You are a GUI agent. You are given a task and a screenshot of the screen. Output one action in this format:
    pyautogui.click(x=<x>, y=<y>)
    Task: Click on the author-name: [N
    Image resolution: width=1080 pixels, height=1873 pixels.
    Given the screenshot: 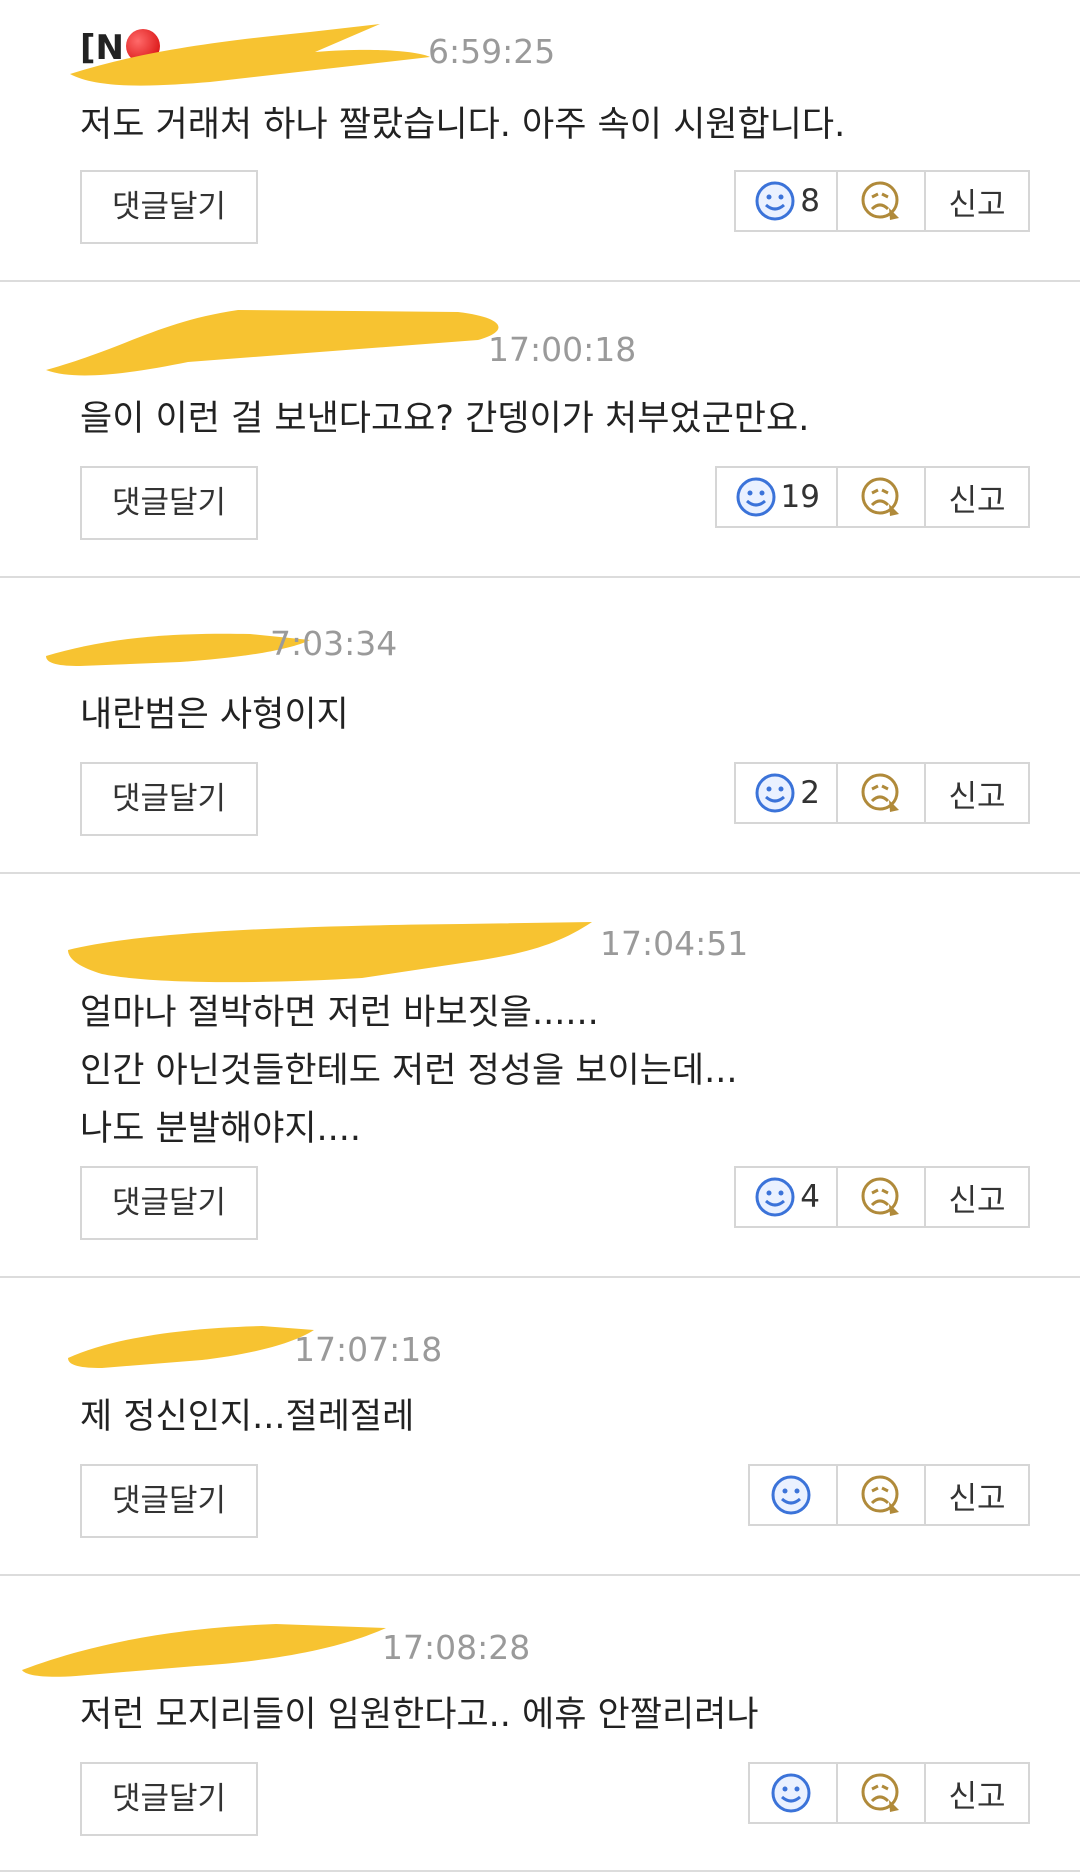 What is the action you would take?
    pyautogui.click(x=120, y=48)
    